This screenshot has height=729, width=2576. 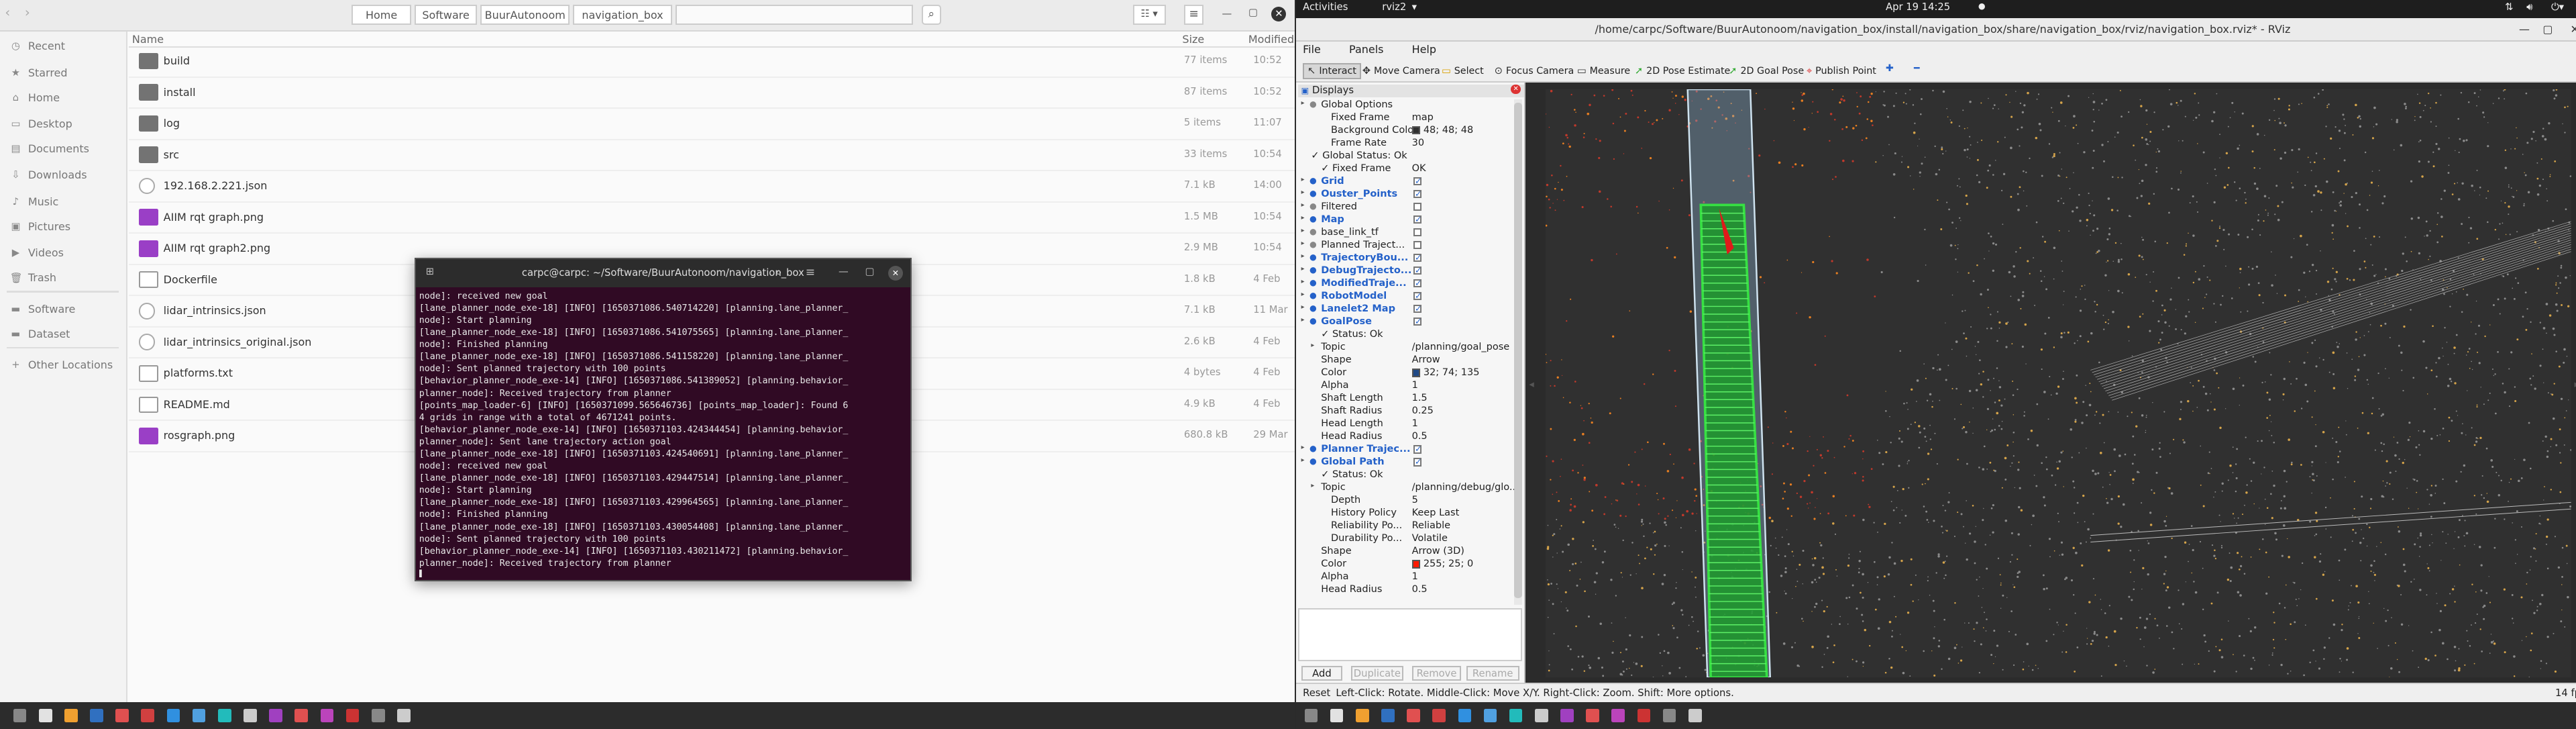 What do you see at coordinates (1463, 71) in the screenshot?
I see `tool-select: ▭ Select` at bounding box center [1463, 71].